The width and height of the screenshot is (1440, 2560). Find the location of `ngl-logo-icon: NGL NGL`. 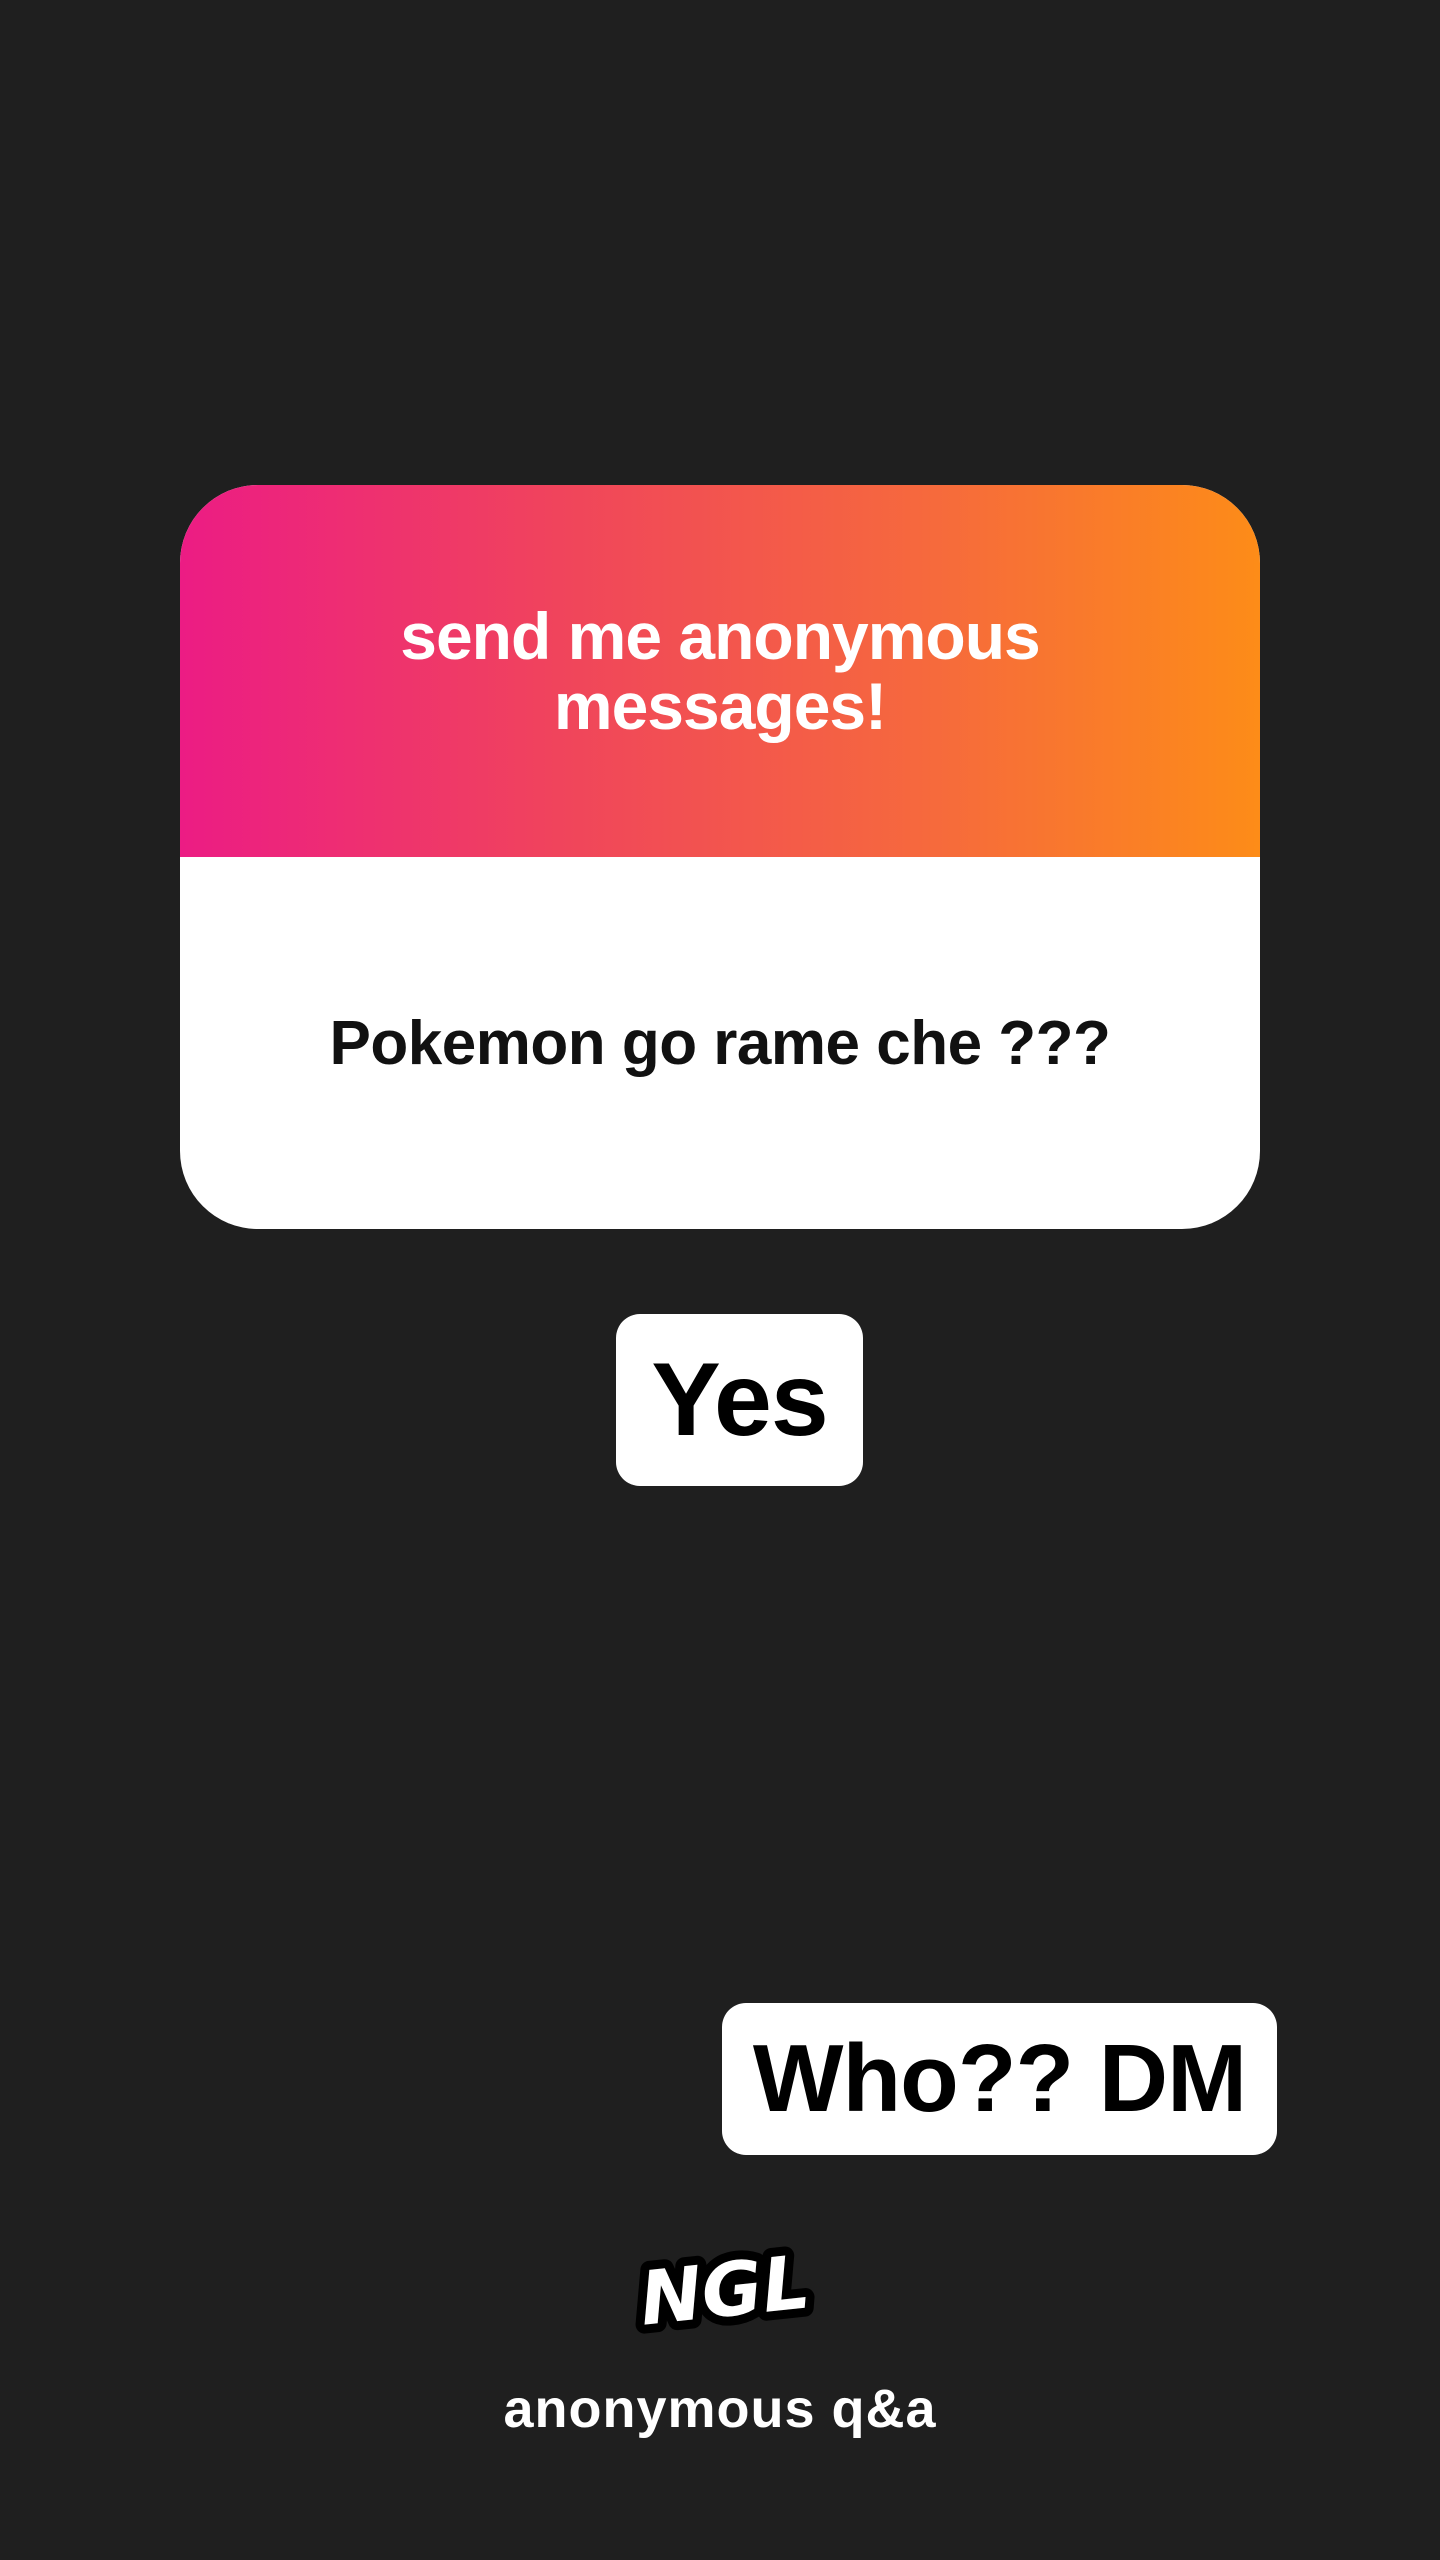

ngl-logo-icon: NGL NGL is located at coordinates (725, 2293).